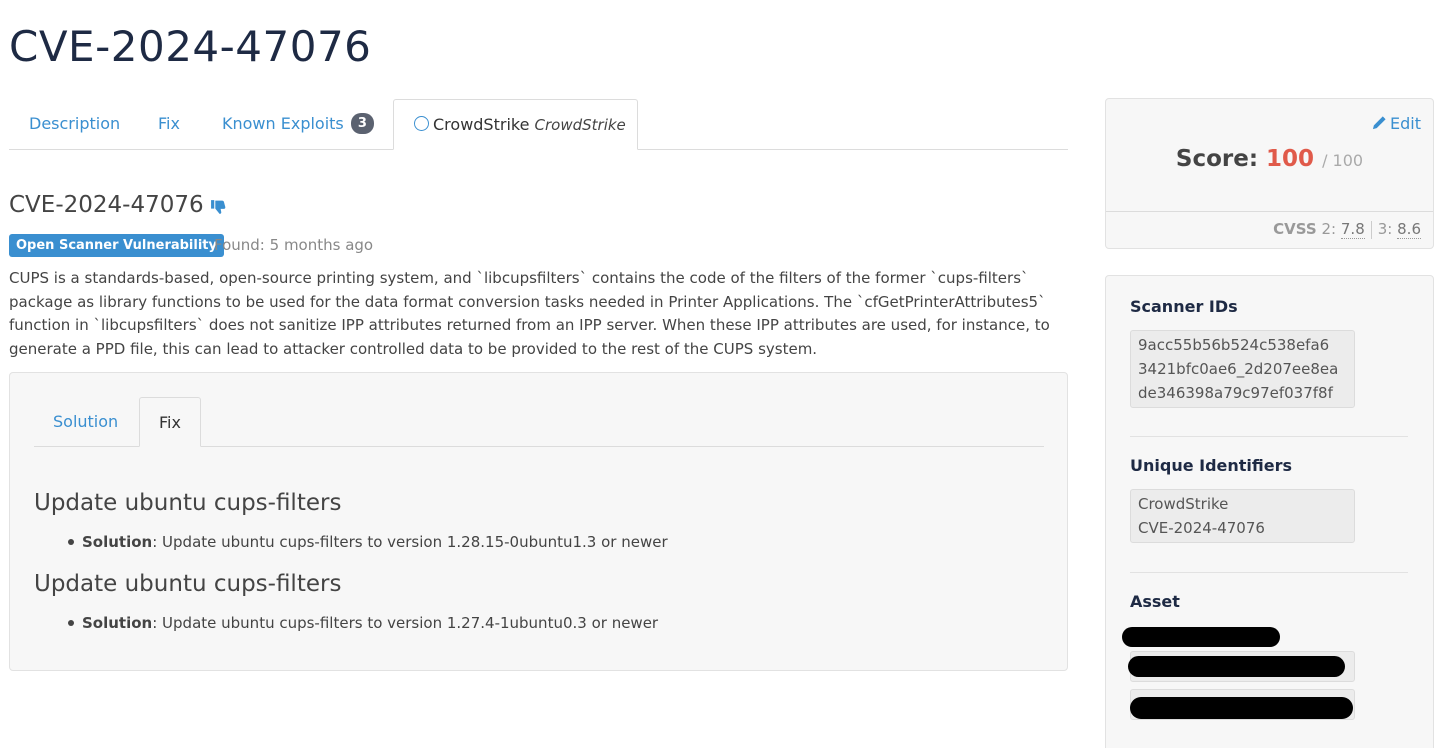 The height and width of the screenshot is (748, 1441). Describe the element at coordinates (1155, 601) in the screenshot. I see `asset-heading: Asset` at that location.